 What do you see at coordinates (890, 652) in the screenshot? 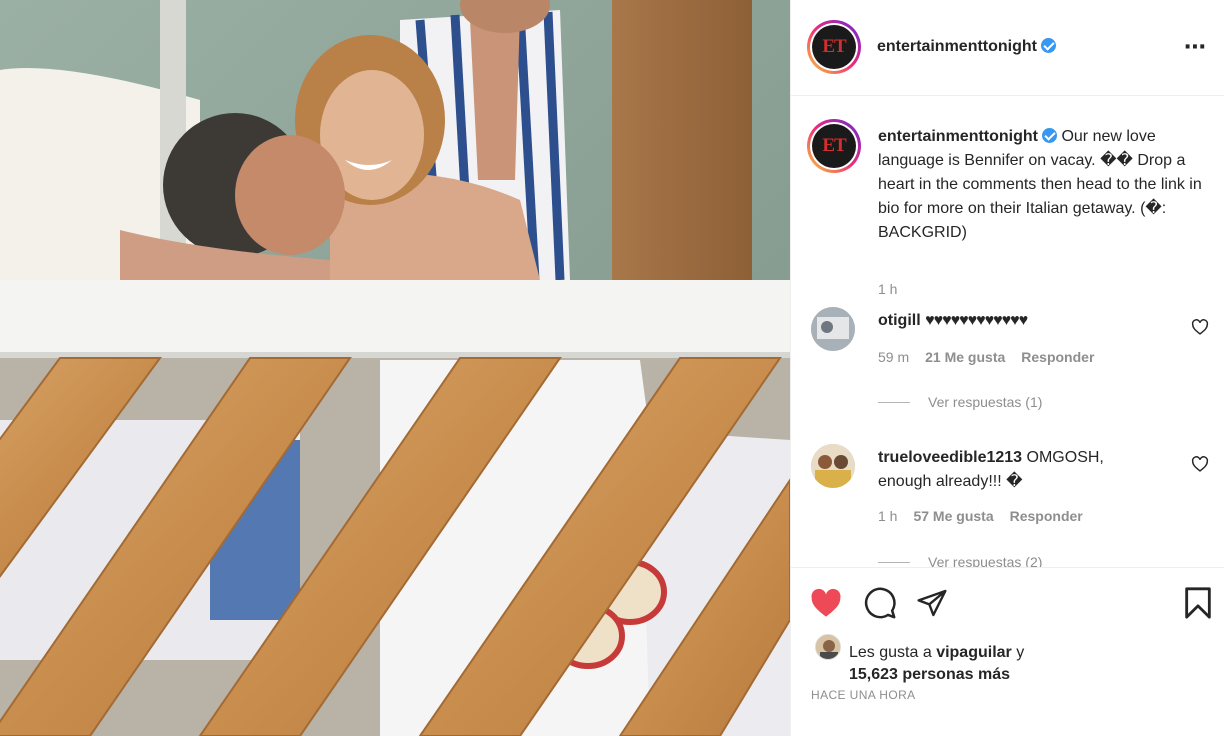
I see `liked-by-prefix: Les gusta a` at bounding box center [890, 652].